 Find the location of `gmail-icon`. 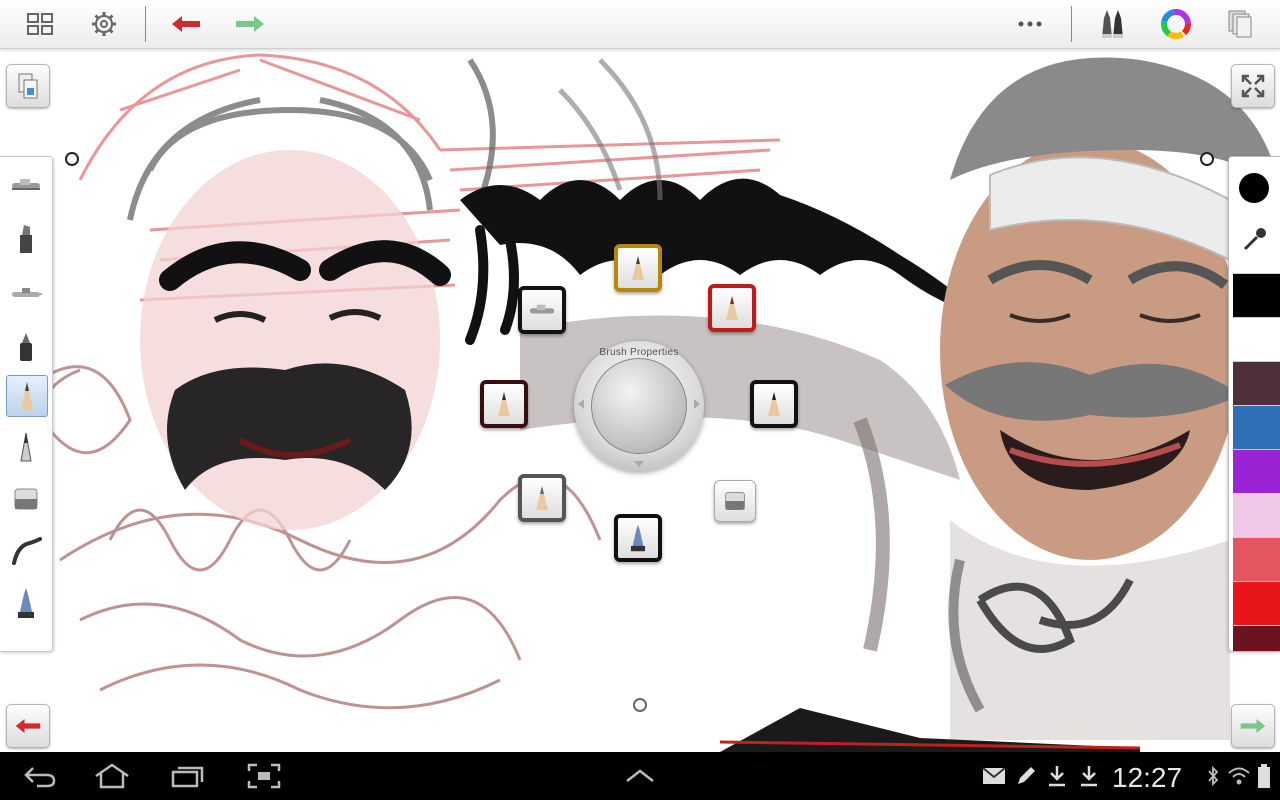

gmail-icon is located at coordinates (994, 776).